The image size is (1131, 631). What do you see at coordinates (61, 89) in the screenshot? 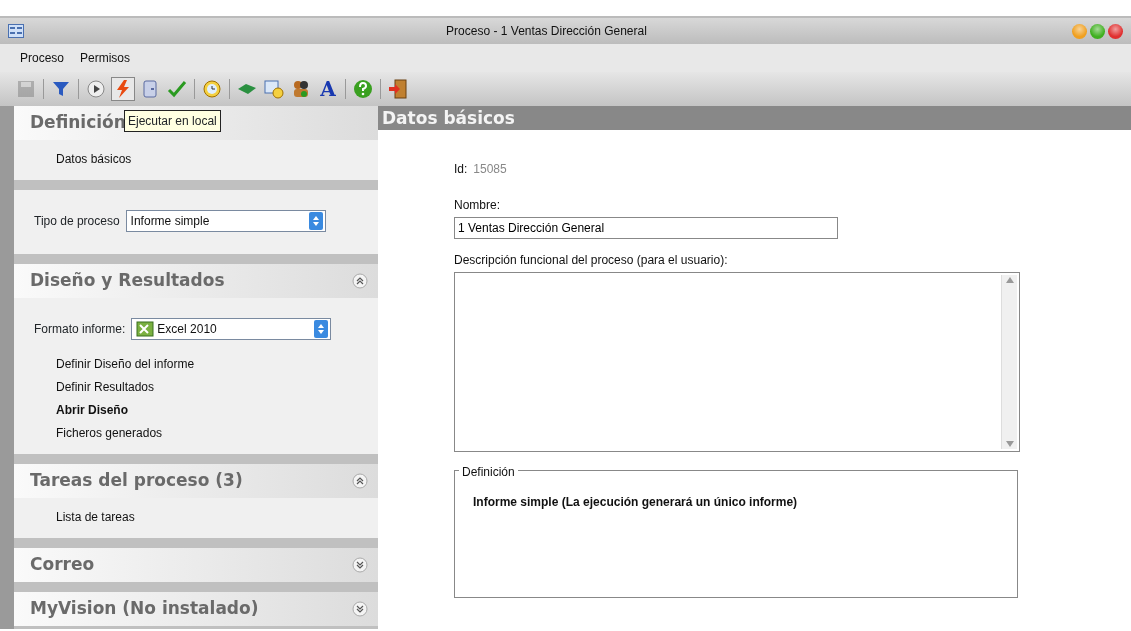
I see `filter-icon` at bounding box center [61, 89].